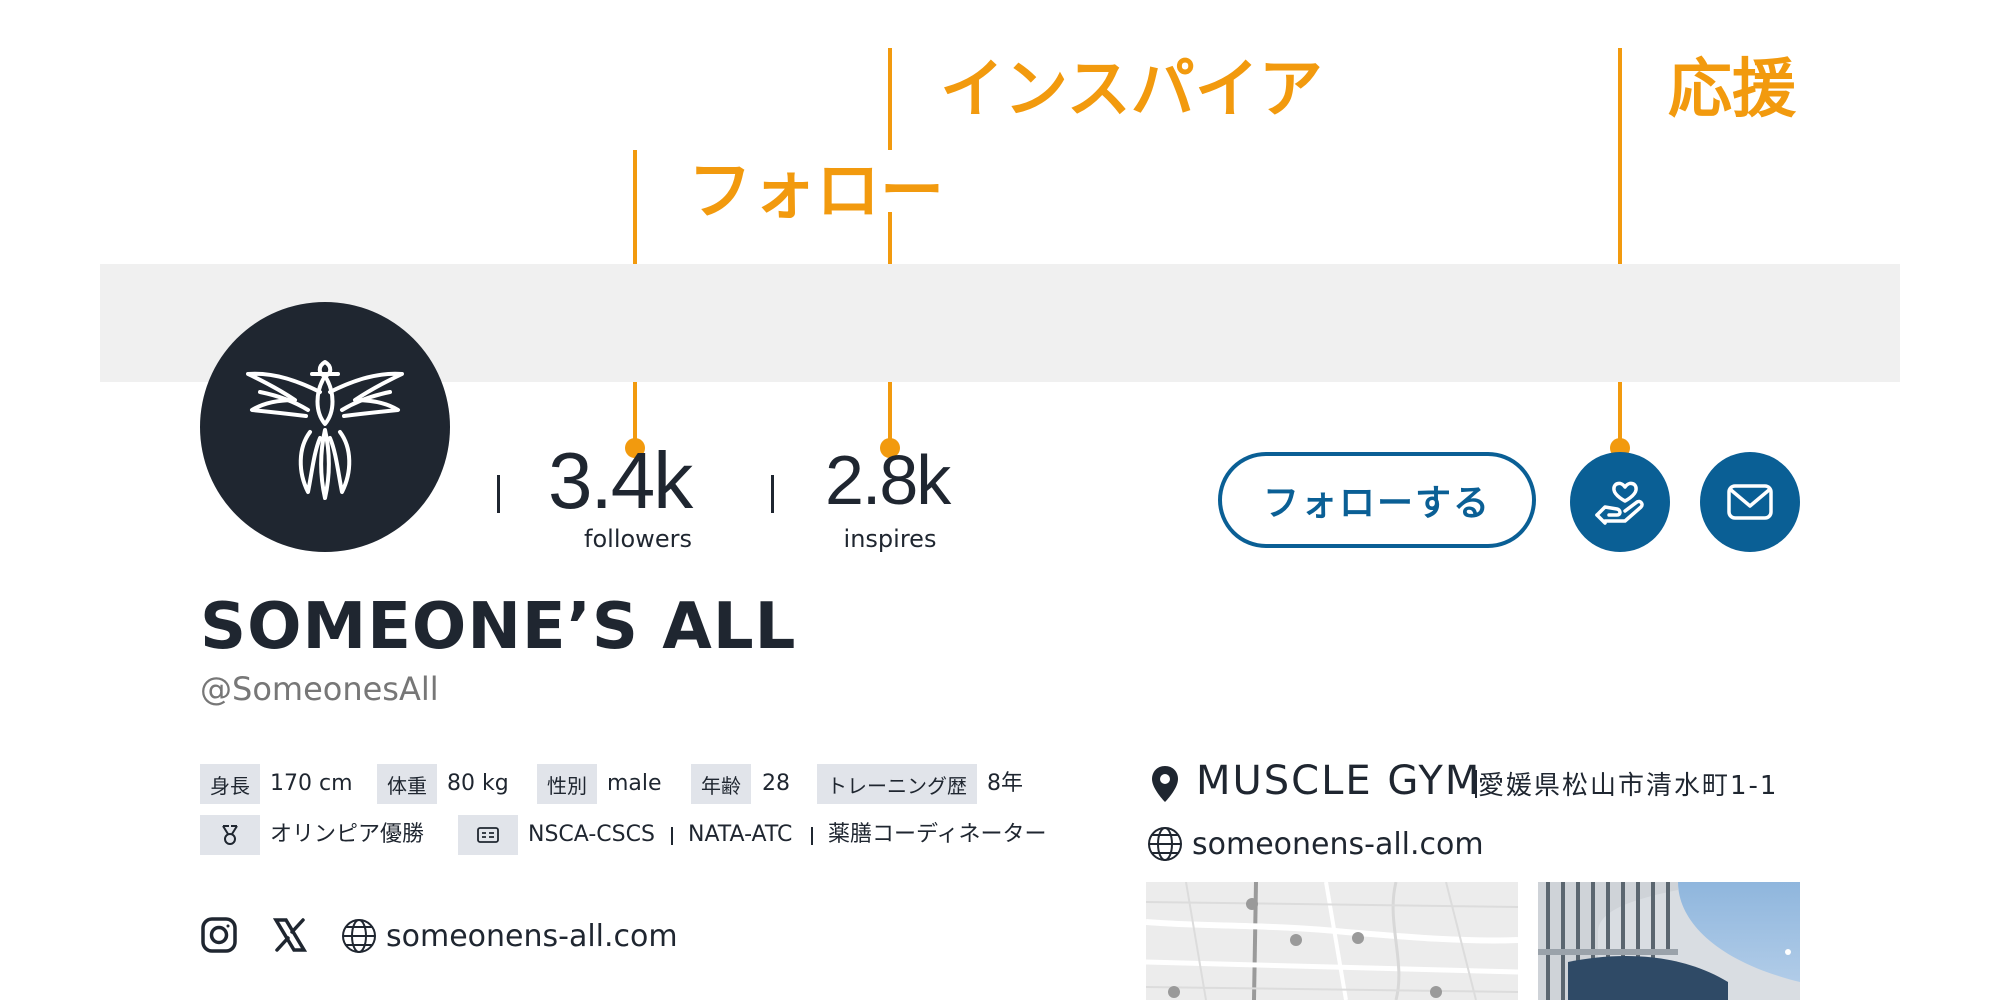 Image resolution: width=2000 pixels, height=1000 pixels. Describe the element at coordinates (230, 784) in the screenshot. I see `height-tag: 身長` at that location.